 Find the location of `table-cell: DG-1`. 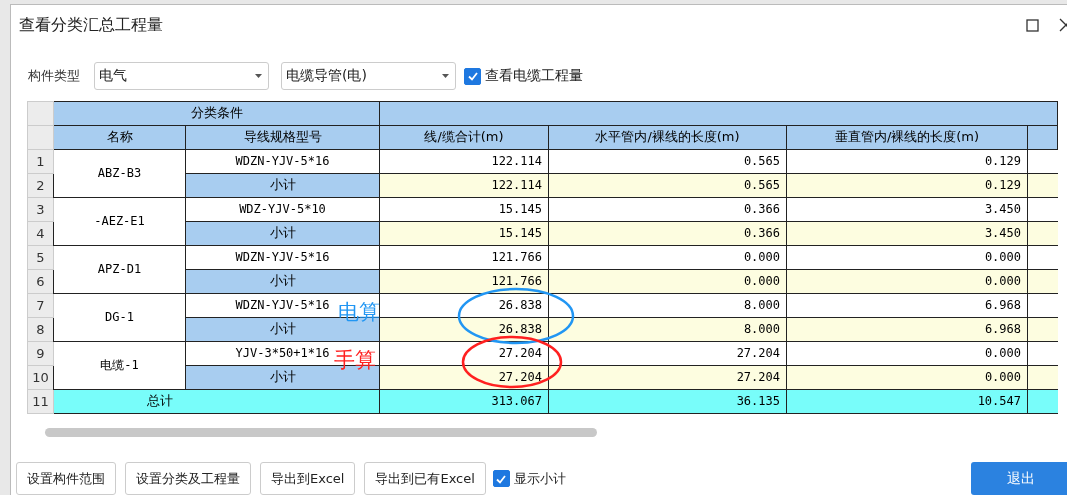

table-cell: DG-1 is located at coordinates (119, 317).